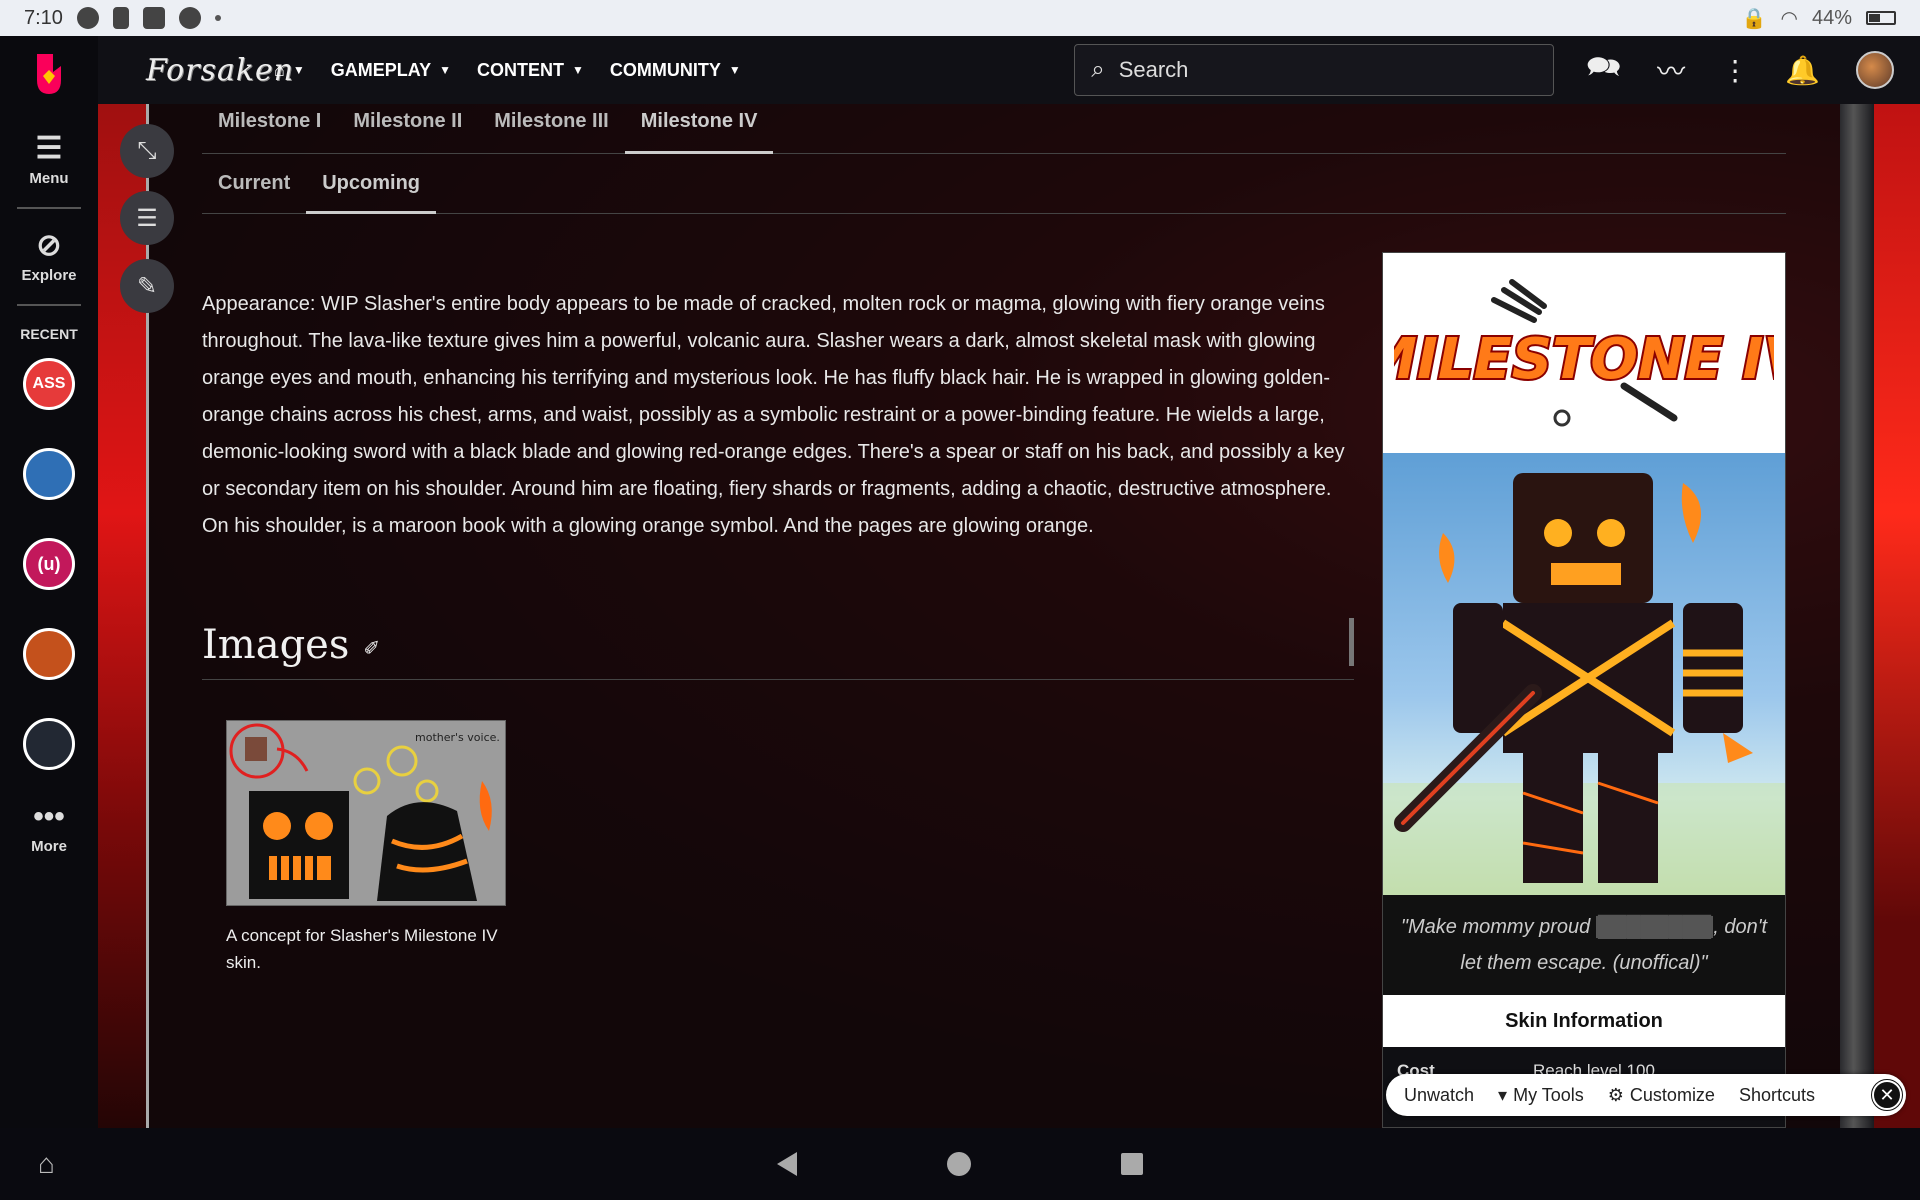 The image size is (1920, 1200). Describe the element at coordinates (1439, 1095) in the screenshot. I see `unwatch-button: Unwatch` at that location.